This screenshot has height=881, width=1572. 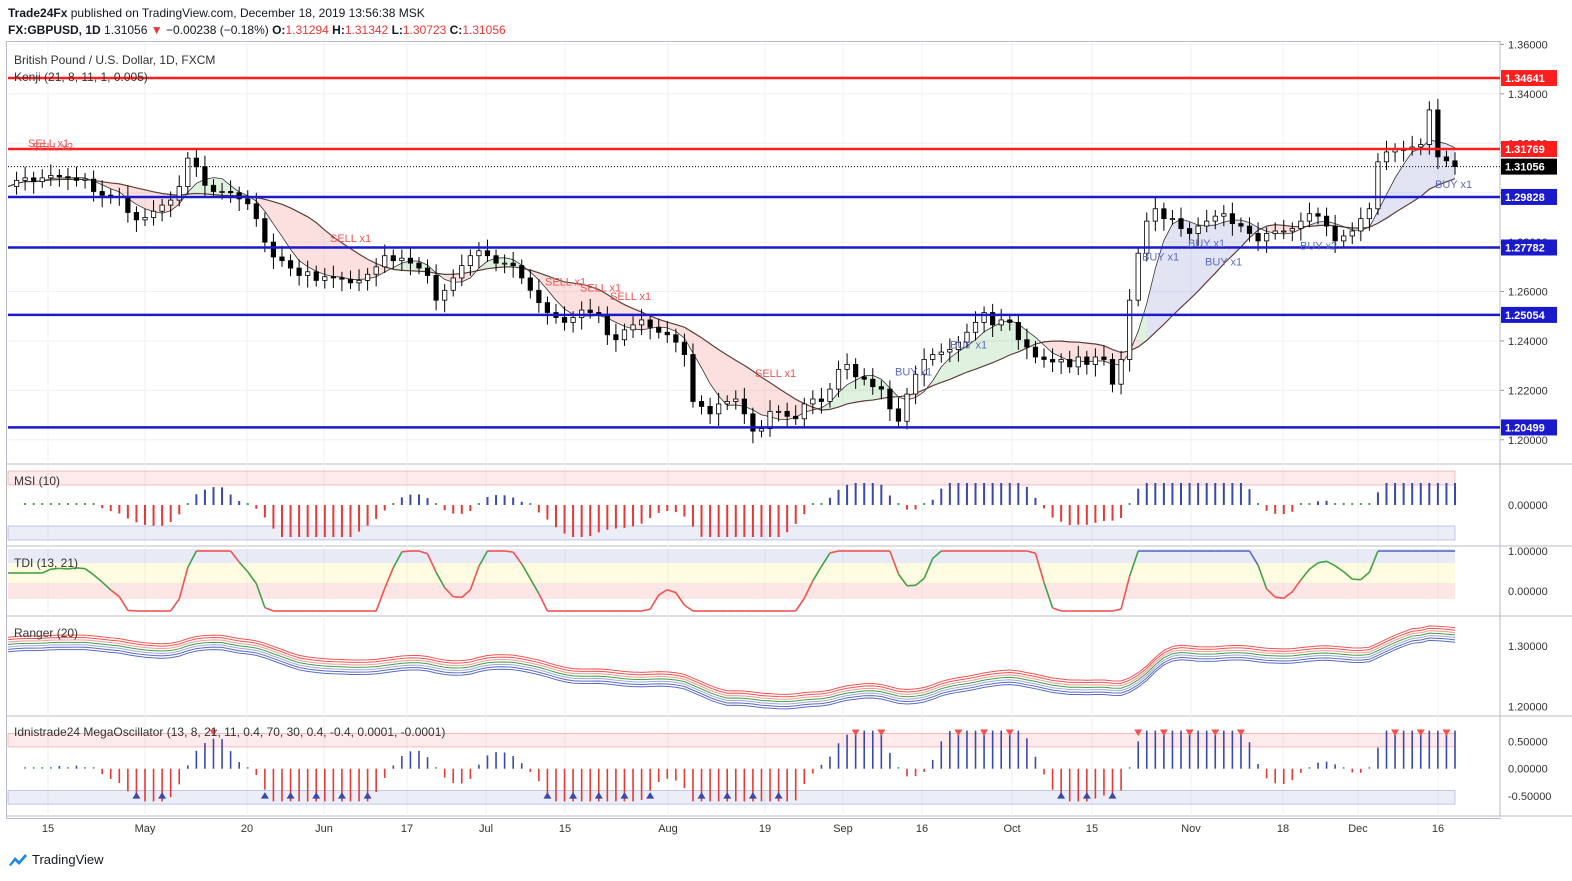 What do you see at coordinates (46, 563) in the screenshot?
I see `tdi-title: TDI (13, 21)` at bounding box center [46, 563].